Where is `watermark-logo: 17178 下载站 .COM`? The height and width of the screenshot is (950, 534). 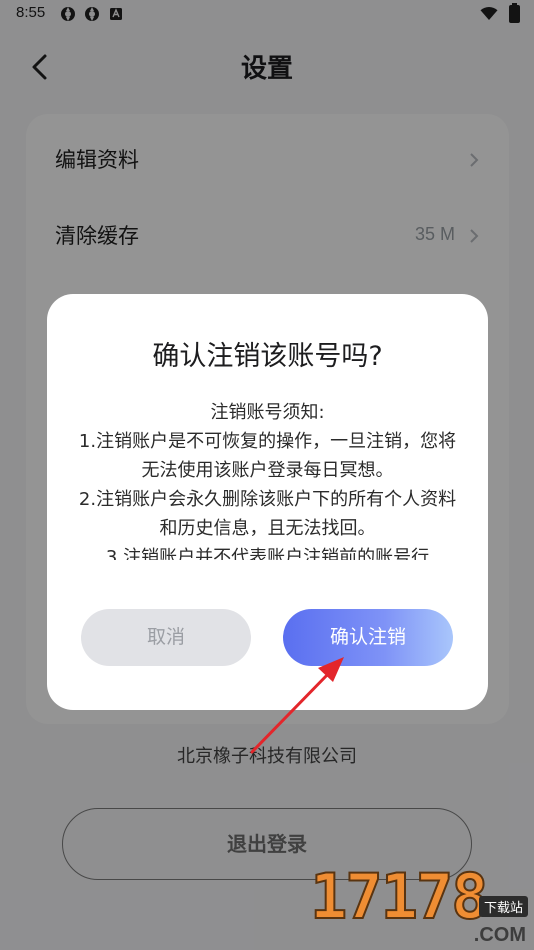 watermark-logo: 17178 下载站 .COM is located at coordinates (421, 904).